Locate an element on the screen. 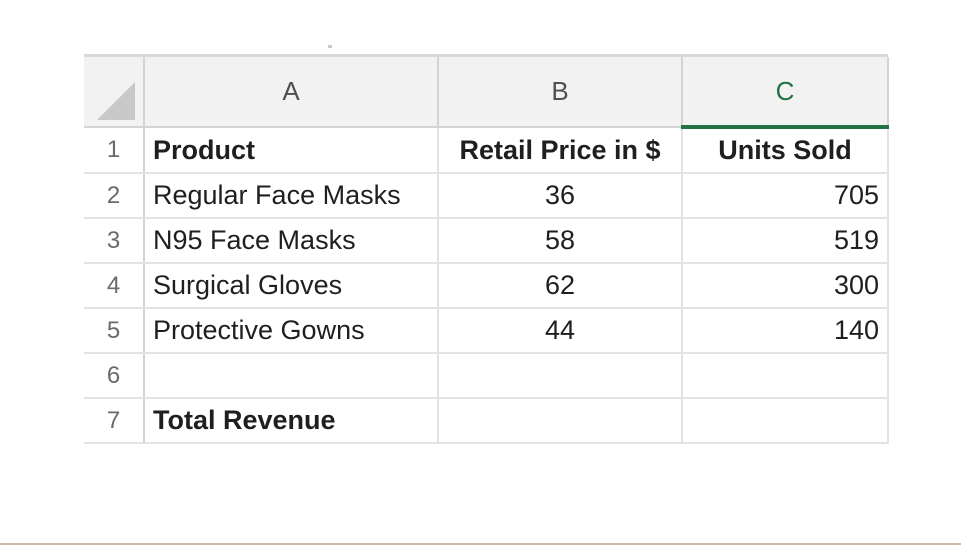 The height and width of the screenshot is (545, 961). cell-c5: 140 is located at coordinates (785, 331).